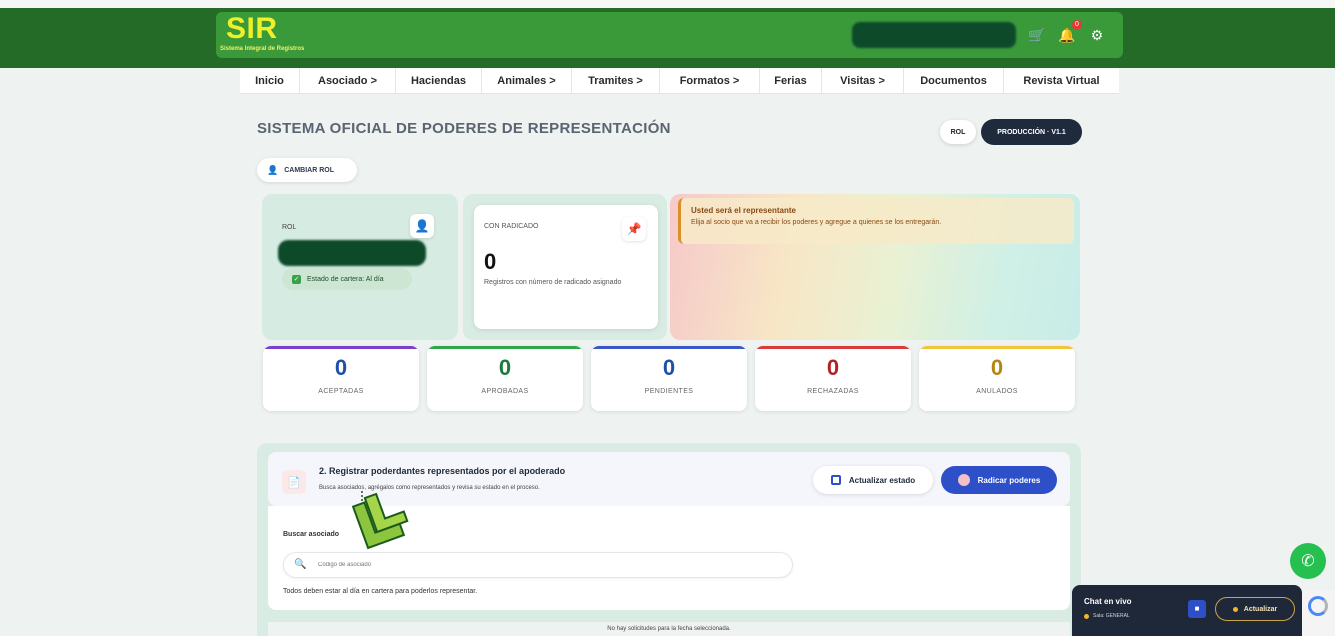  What do you see at coordinates (934, 35) in the screenshot?
I see `user-name-redacted` at bounding box center [934, 35].